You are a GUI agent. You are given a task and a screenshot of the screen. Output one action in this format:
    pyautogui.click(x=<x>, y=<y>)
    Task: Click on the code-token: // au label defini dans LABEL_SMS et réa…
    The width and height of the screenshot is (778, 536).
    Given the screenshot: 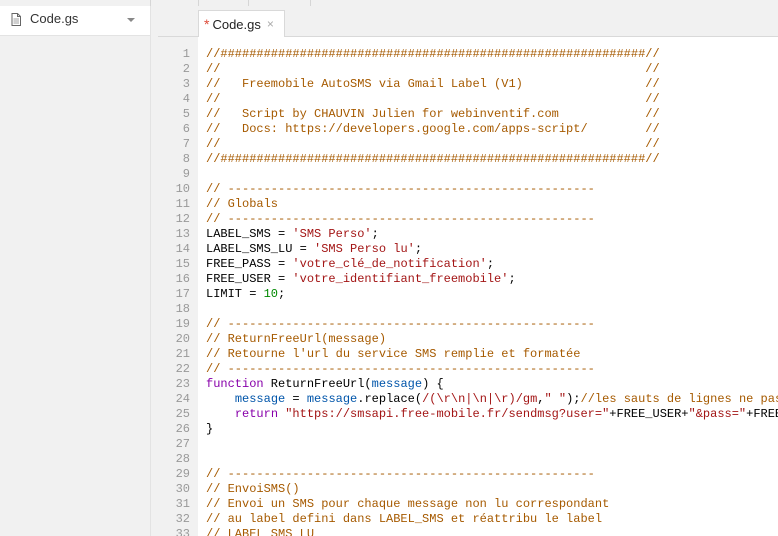 What is the action you would take?
    pyautogui.click(x=404, y=519)
    